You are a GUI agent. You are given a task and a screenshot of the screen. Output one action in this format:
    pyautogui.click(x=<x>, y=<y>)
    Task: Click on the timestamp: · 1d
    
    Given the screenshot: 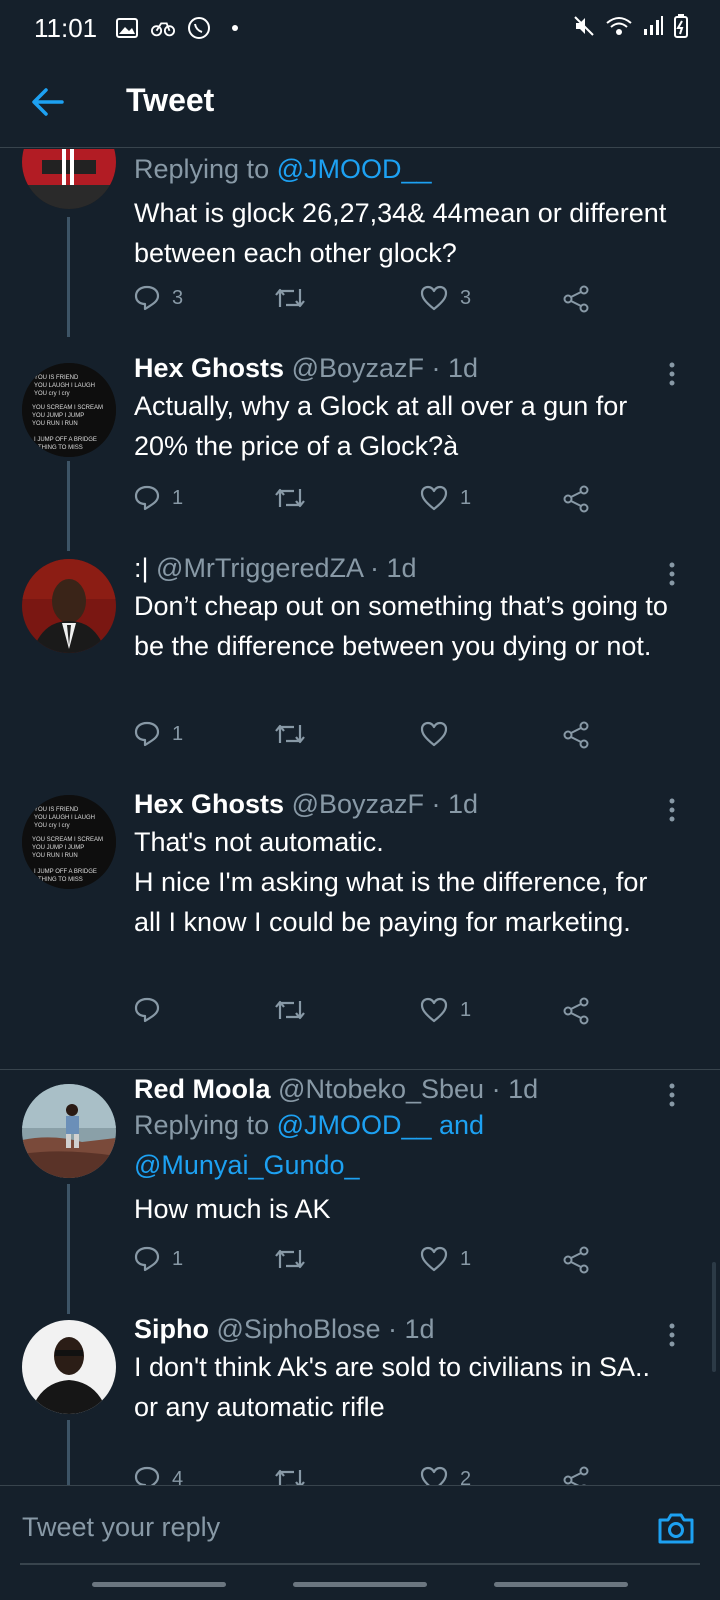 What is the action you would take?
    pyautogui.click(x=389, y=568)
    